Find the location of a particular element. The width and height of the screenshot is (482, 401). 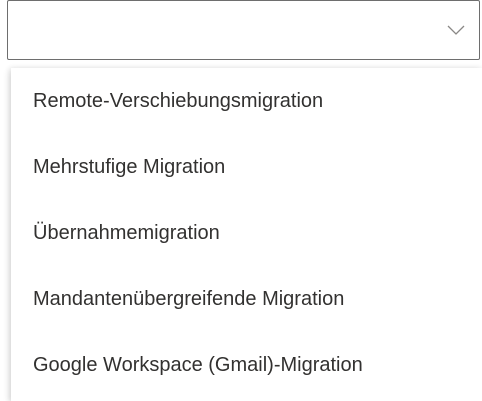

chevron-down-icon is located at coordinates (456, 30).